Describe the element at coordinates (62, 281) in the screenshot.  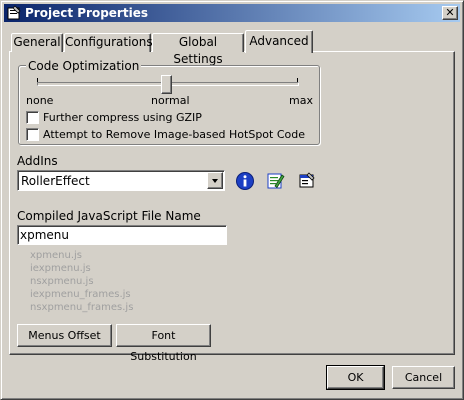
I see `generated-file-nsxpmenu: nsxpmenu.js` at that location.